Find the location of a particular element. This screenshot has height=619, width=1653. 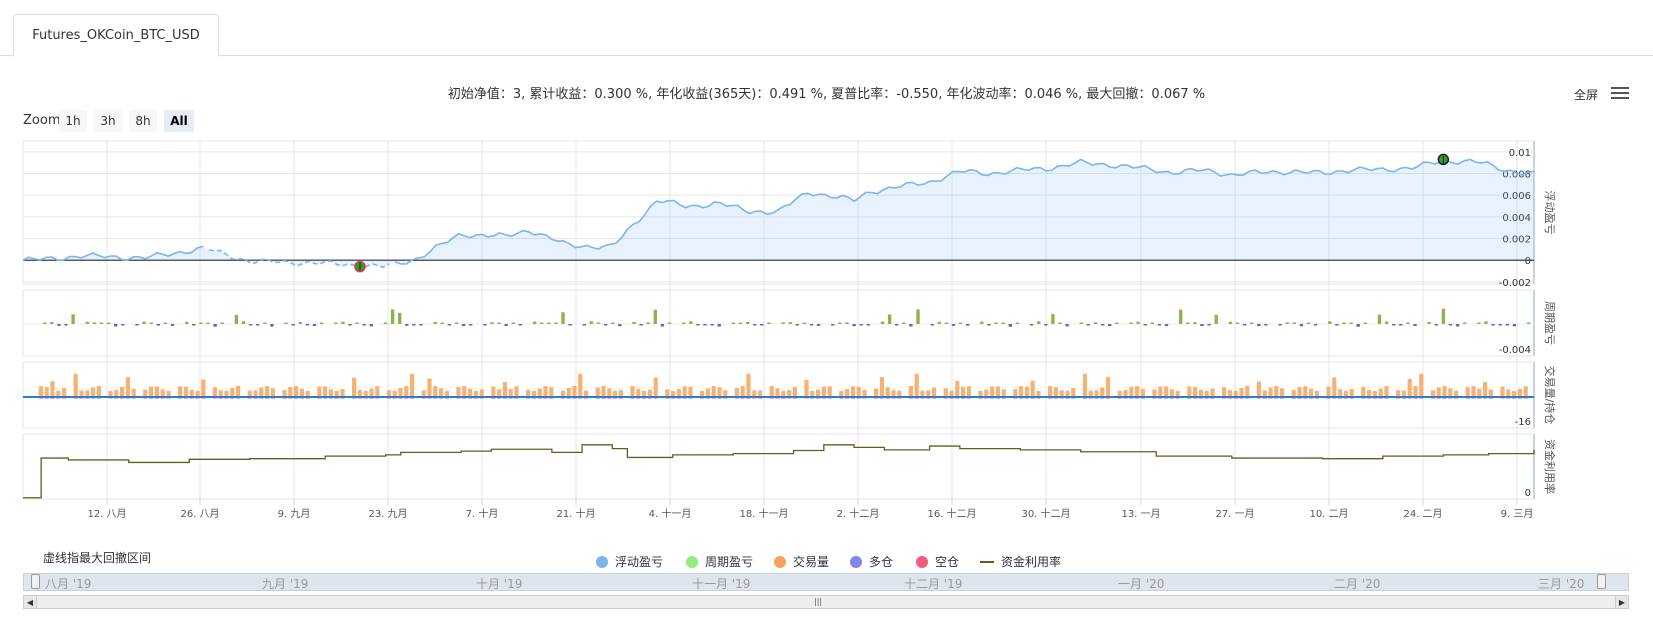

navigator-label: 二月 '20 is located at coordinates (1357, 584).